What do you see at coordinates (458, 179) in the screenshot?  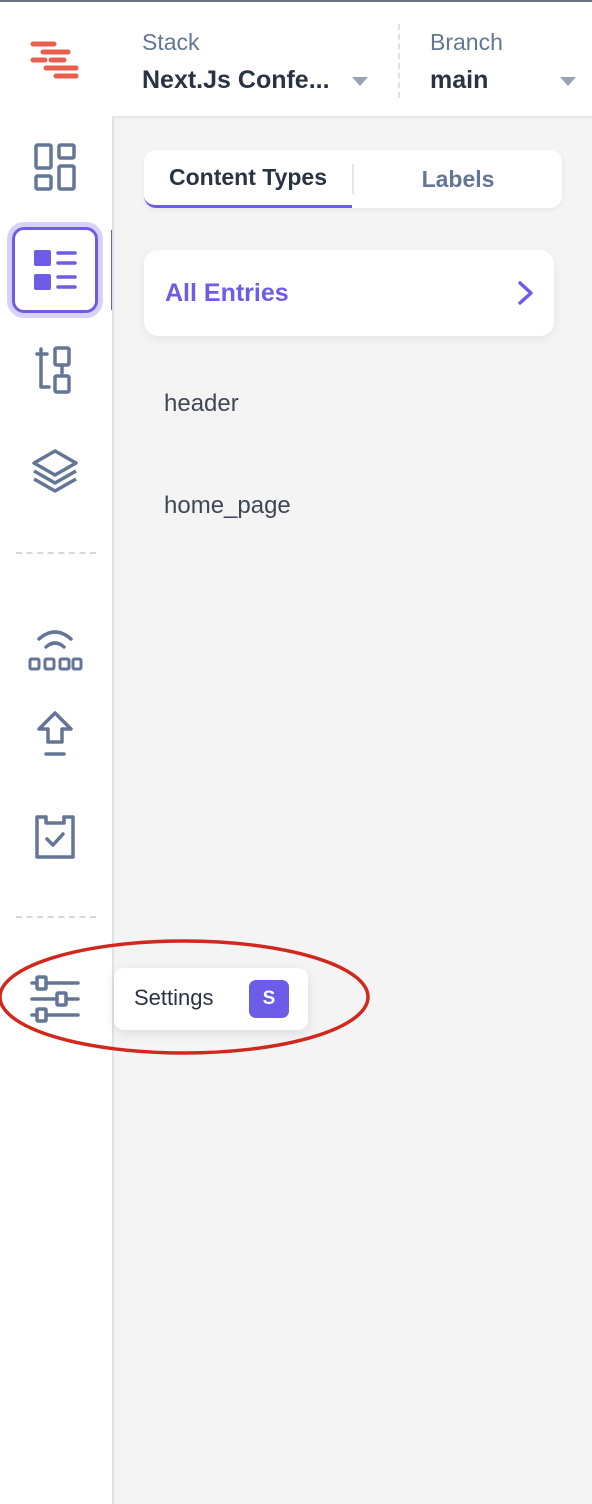 I see `tab-labels: Labels` at bounding box center [458, 179].